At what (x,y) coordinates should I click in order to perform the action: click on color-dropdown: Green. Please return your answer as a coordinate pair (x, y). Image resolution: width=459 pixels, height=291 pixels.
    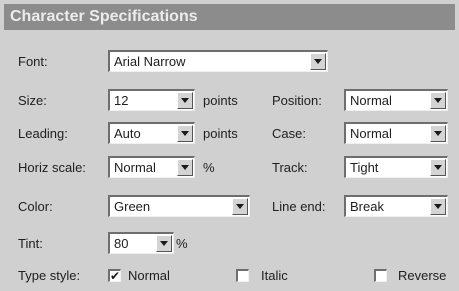
    Looking at the image, I should click on (179, 206).